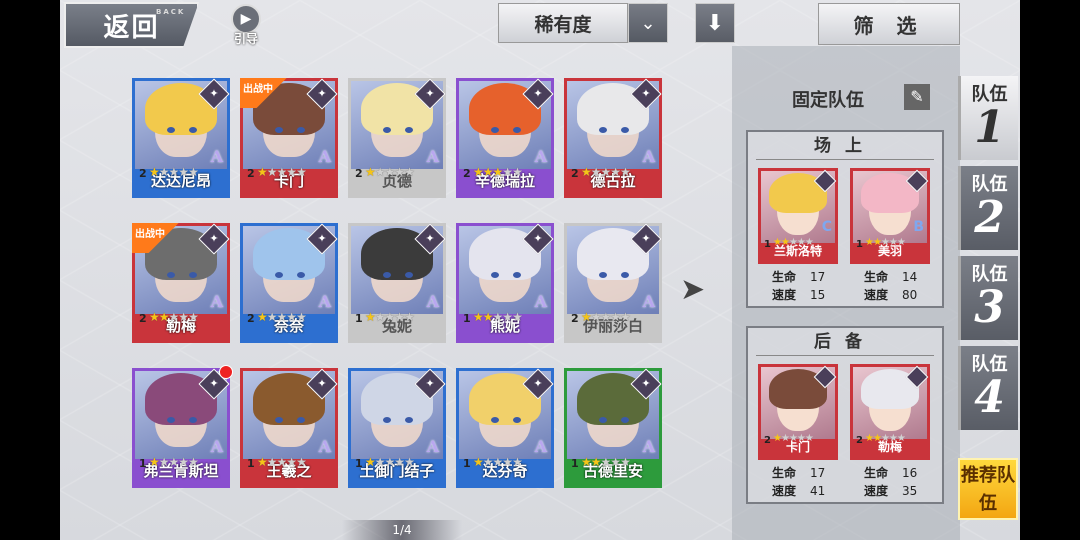 The image size is (1080, 540). What do you see at coordinates (989, 397) in the screenshot?
I see `team-tab-number: 4` at bounding box center [989, 397].